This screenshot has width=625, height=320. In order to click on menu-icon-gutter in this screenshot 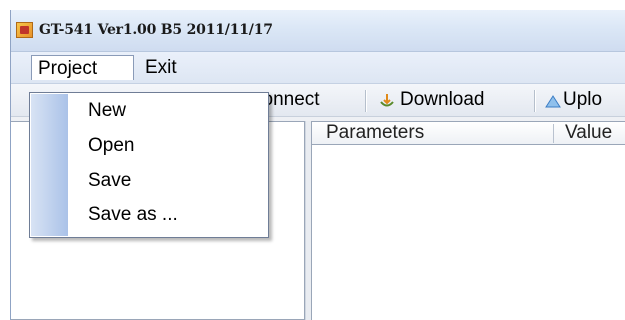, I will do `click(49, 165)`.